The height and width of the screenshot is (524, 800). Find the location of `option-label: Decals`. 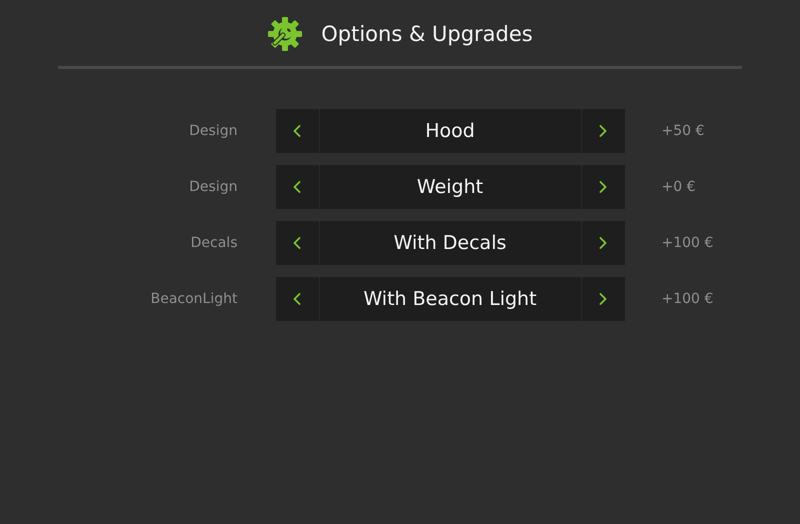

option-label: Decals is located at coordinates (214, 243).